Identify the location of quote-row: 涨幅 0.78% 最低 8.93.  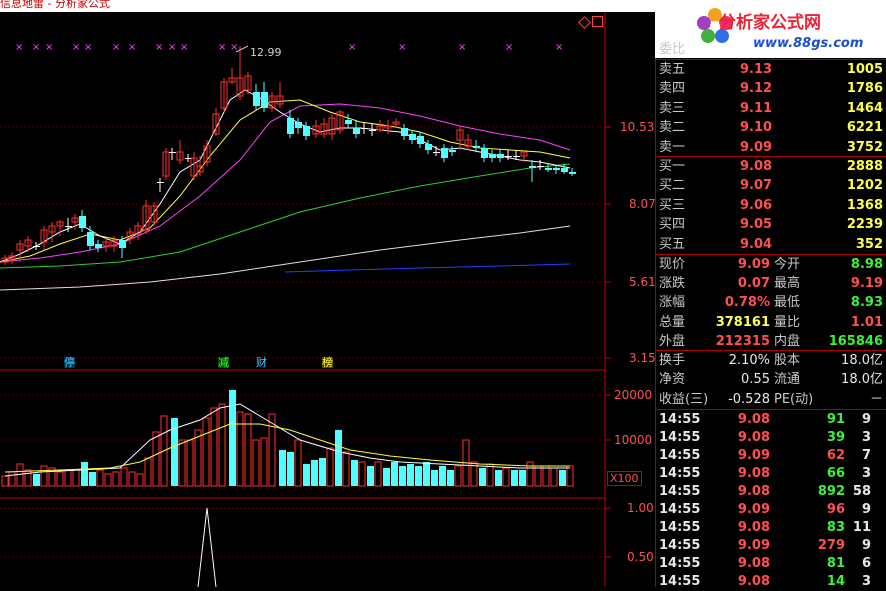
(771, 302).